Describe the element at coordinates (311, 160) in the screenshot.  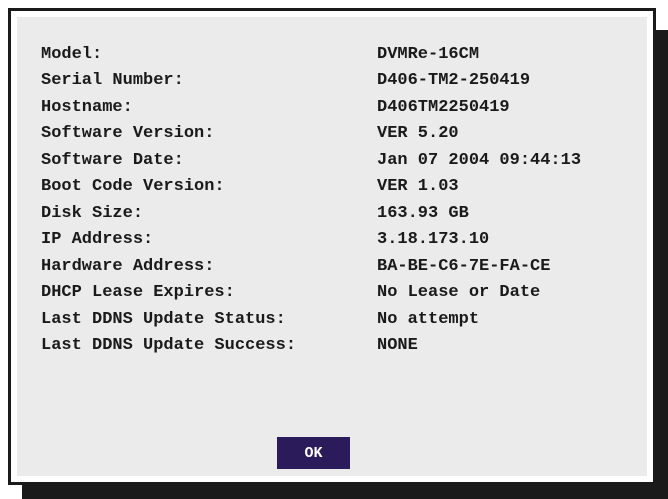
I see `info-row-software-date: Software Date: Jan 07 2004 09:44:13` at that location.